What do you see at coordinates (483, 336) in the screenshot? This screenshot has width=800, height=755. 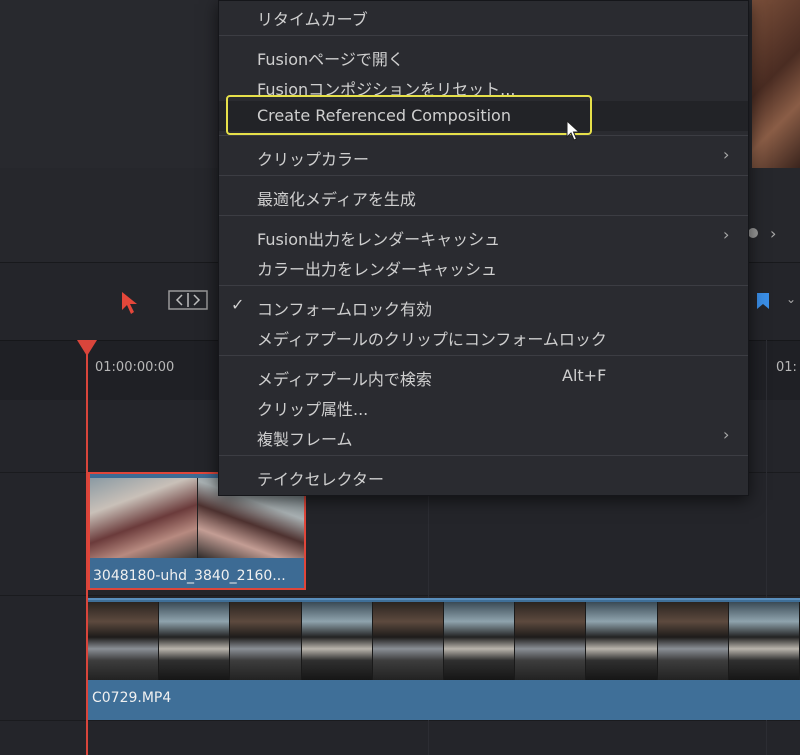 I see `menu-item-conform-lock-media-pool: メディアプールのクリップにコンフォームロック` at bounding box center [483, 336].